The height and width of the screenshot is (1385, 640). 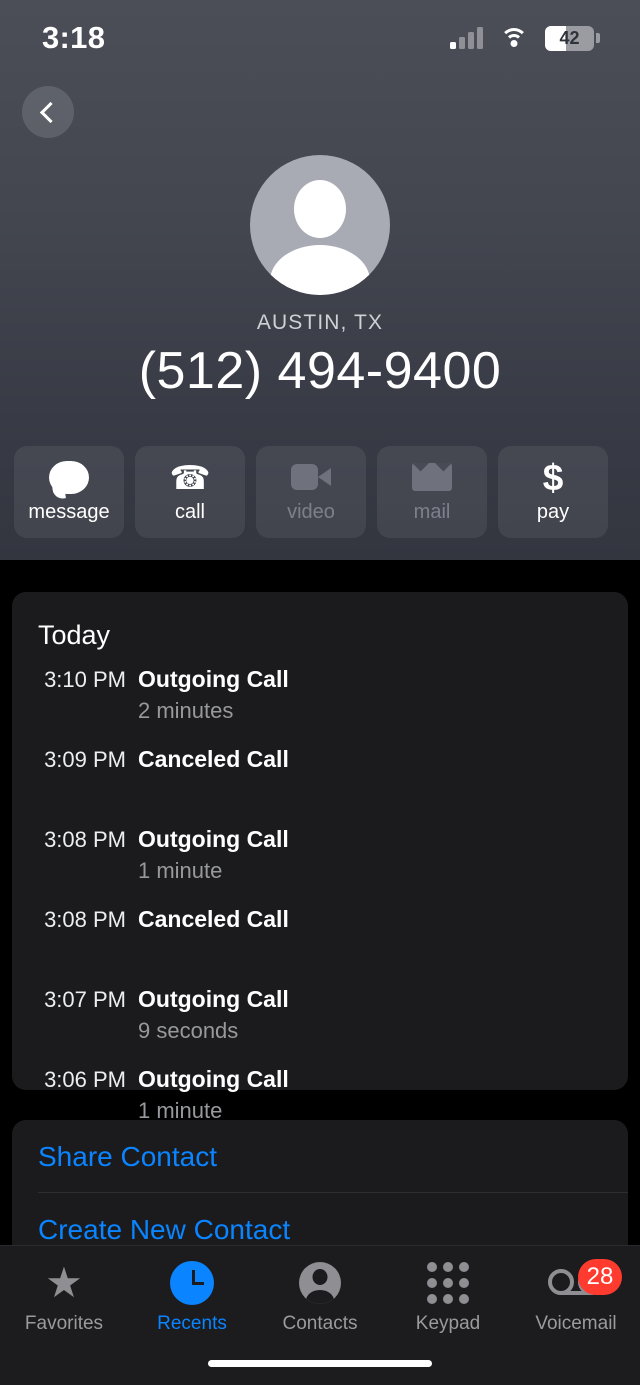 I want to click on battery-icon: 42, so click(x=572, y=38).